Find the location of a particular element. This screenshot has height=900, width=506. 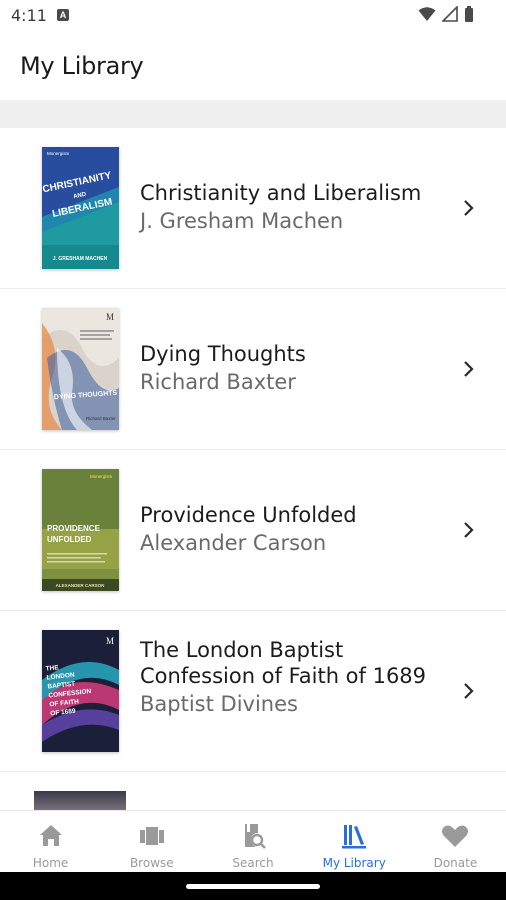

cover-title-line: UNFOLDED is located at coordinates (69, 539).